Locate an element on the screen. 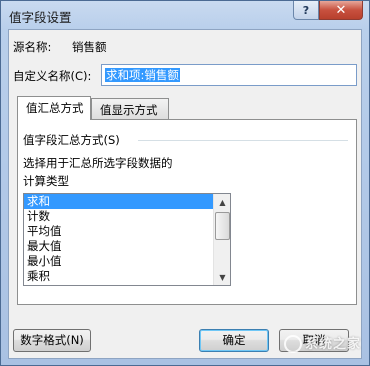 This screenshot has width=370, height=366. list-item-sum: 求和 is located at coordinates (119, 201).